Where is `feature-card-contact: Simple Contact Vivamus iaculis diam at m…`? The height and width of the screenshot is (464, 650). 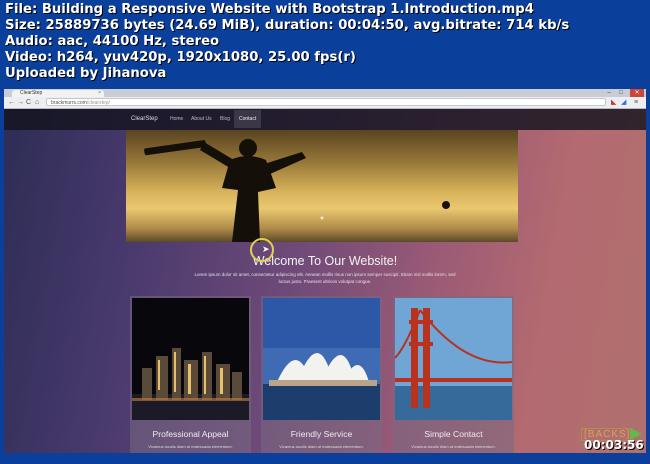 feature-card-contact: Simple Contact Vivamus iaculis diam at m… is located at coordinates (453, 374).